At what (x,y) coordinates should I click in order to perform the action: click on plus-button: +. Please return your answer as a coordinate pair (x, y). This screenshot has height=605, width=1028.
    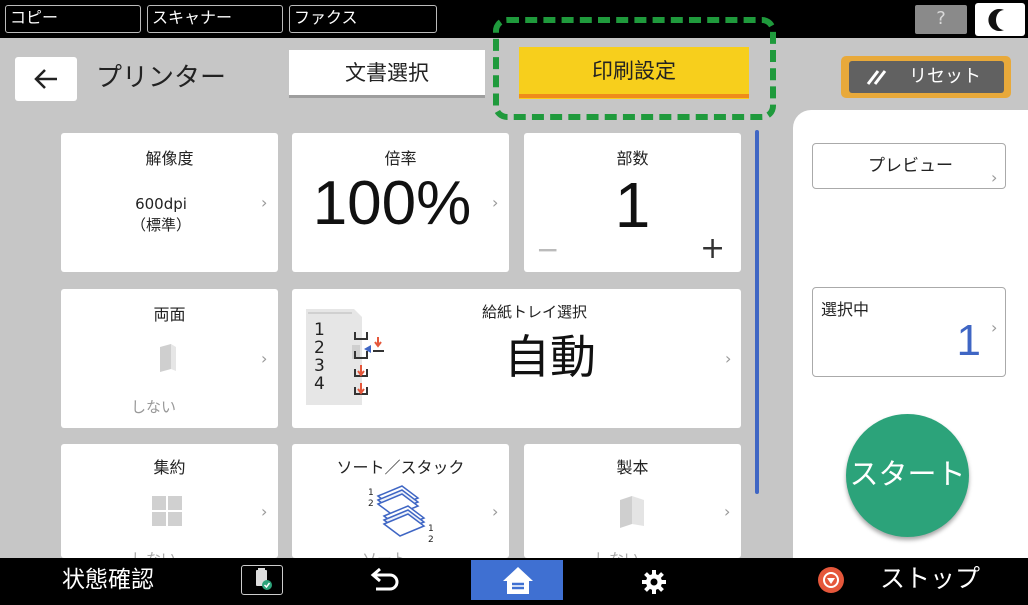
    Looking at the image, I should click on (712, 248).